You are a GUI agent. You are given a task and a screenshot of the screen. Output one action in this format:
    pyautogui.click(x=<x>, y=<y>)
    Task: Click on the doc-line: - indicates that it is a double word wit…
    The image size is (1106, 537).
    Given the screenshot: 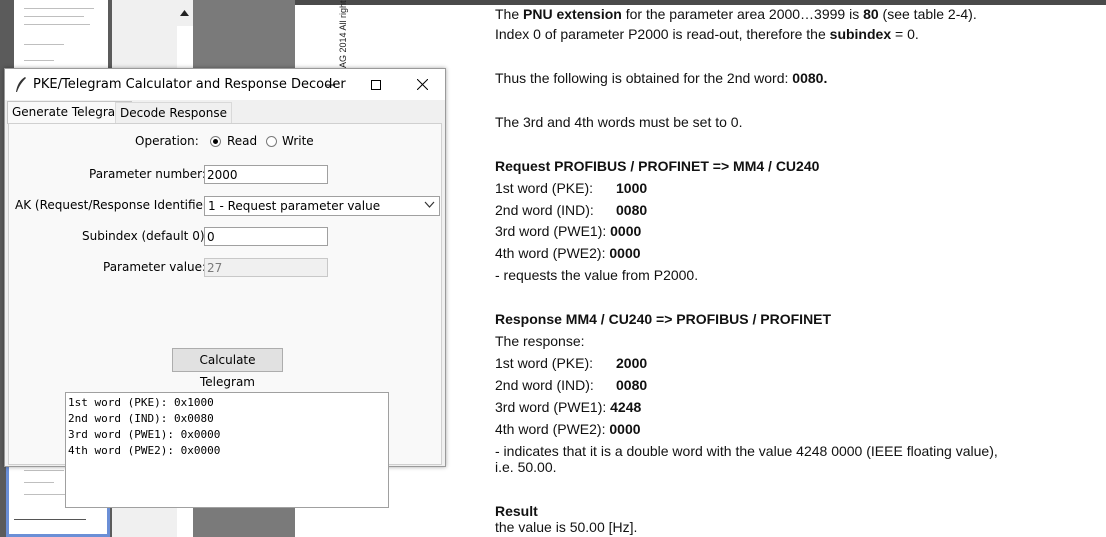 What is the action you would take?
    pyautogui.click(x=746, y=451)
    